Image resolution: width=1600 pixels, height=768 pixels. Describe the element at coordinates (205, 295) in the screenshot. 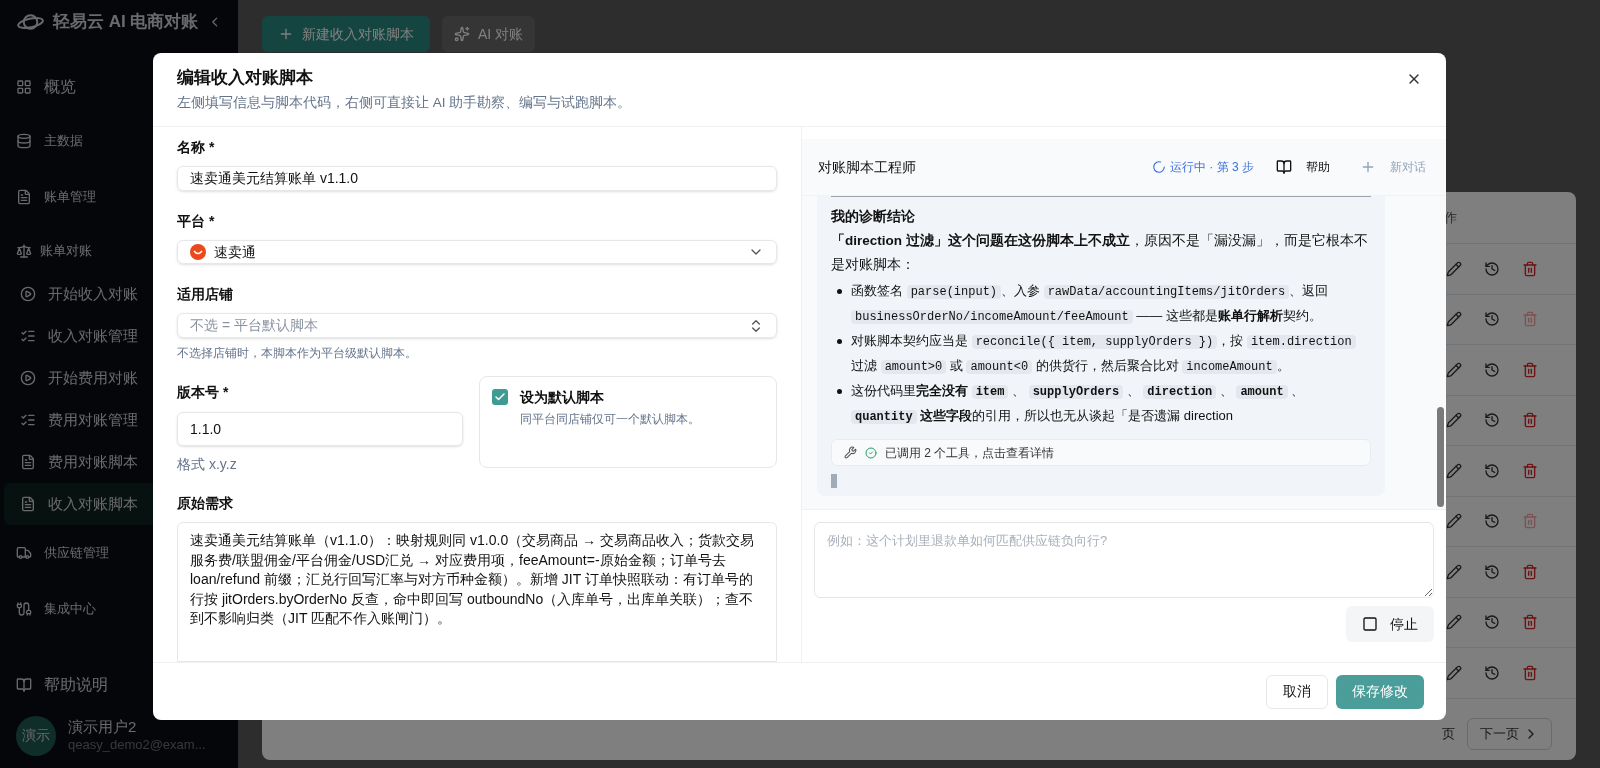

I see `field-label: 适用店铺` at that location.